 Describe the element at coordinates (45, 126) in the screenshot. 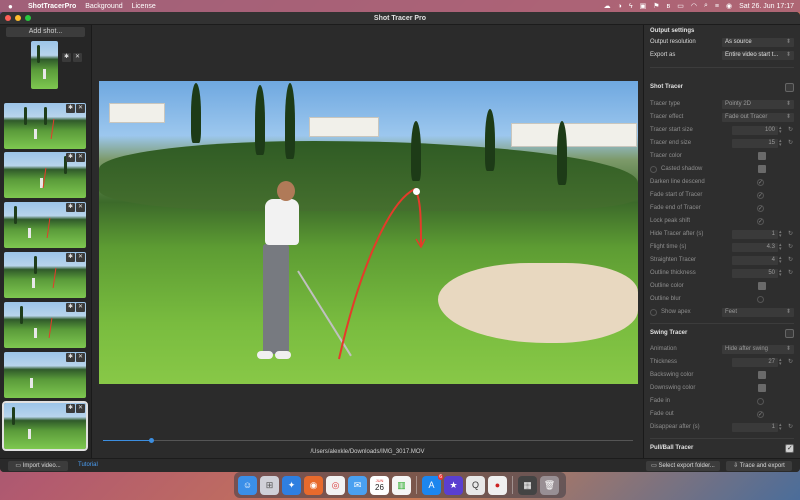

I see `shot-thumbnail-2: ✱ ✕` at that location.